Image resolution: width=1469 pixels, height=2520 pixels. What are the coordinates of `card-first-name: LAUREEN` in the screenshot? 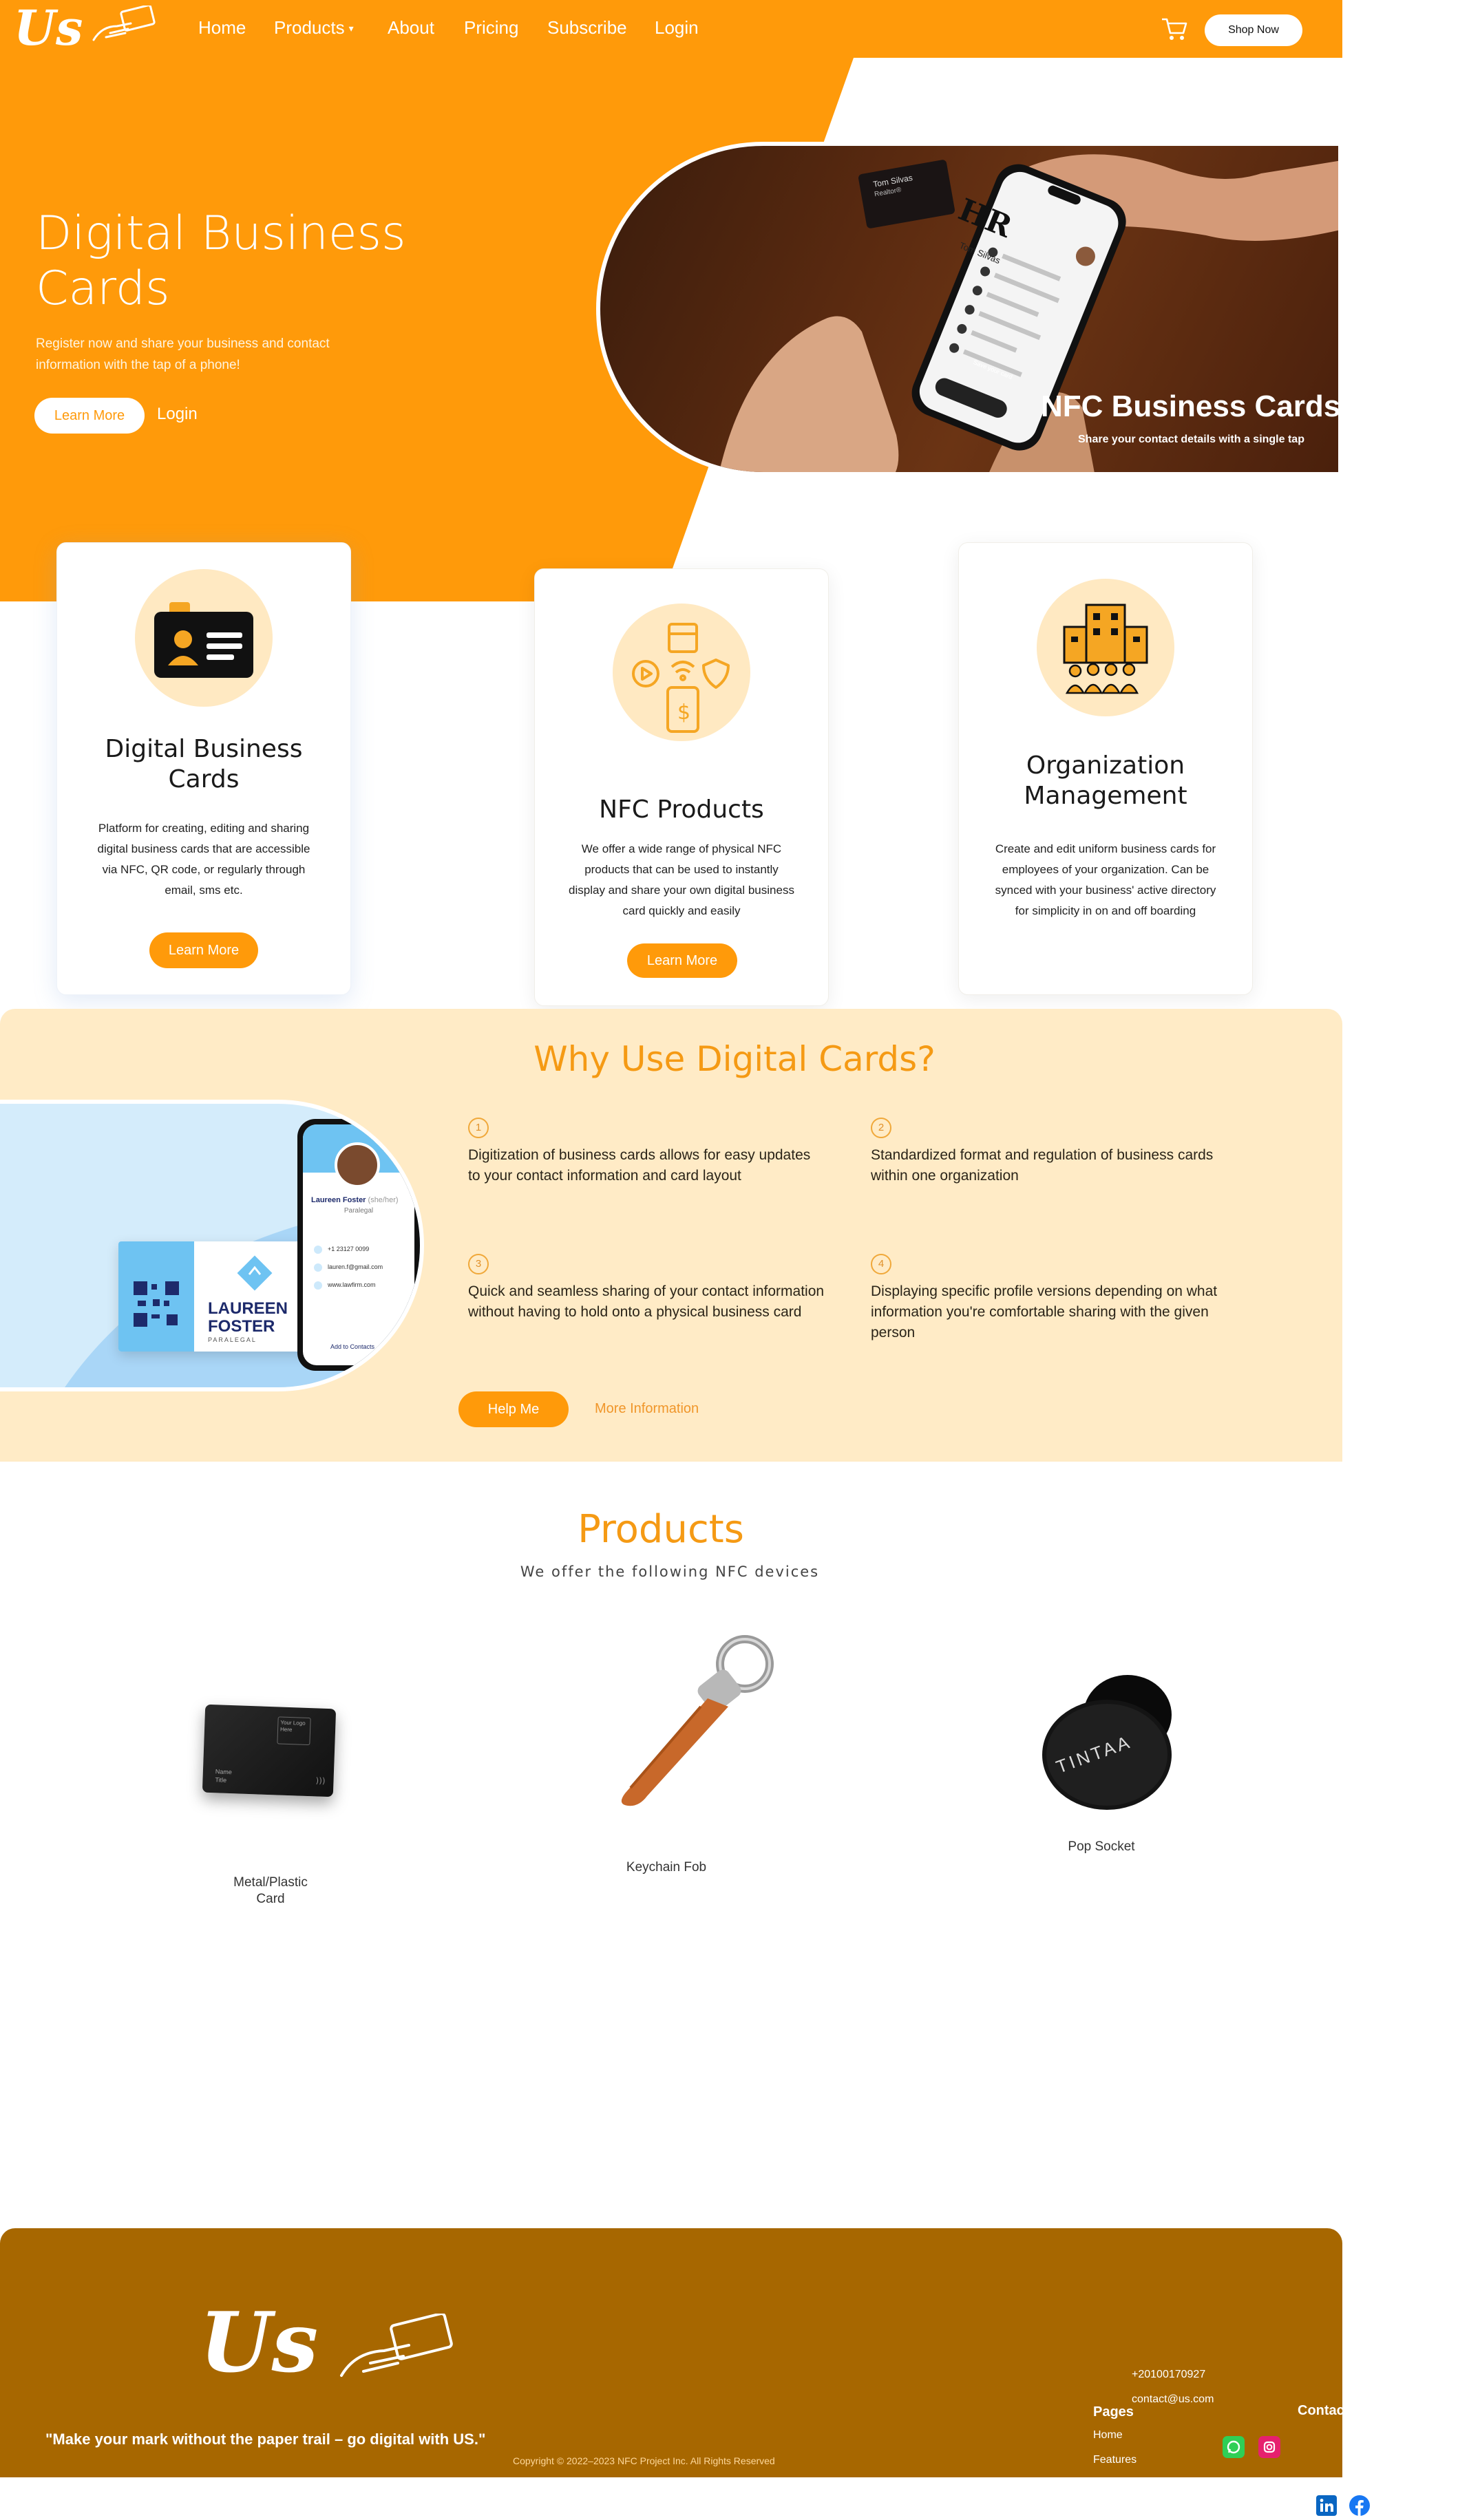 It's located at (248, 1308).